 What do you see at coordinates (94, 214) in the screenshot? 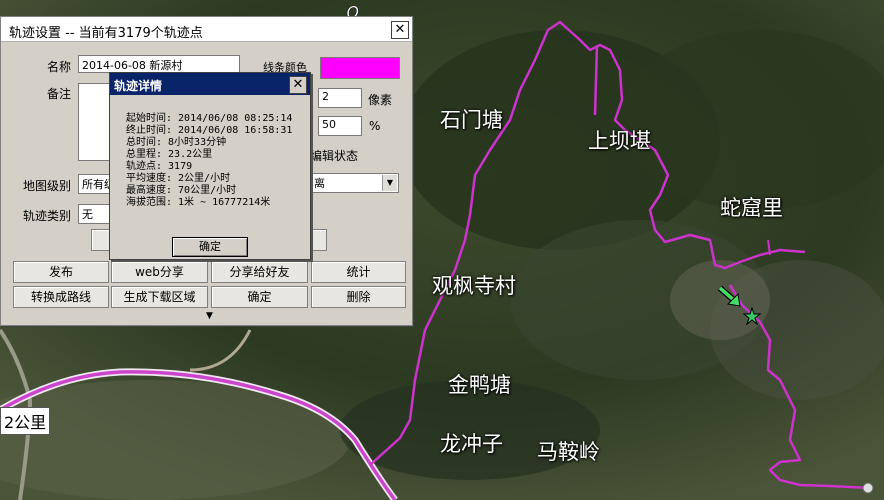
I see `track-type-select: 无` at bounding box center [94, 214].